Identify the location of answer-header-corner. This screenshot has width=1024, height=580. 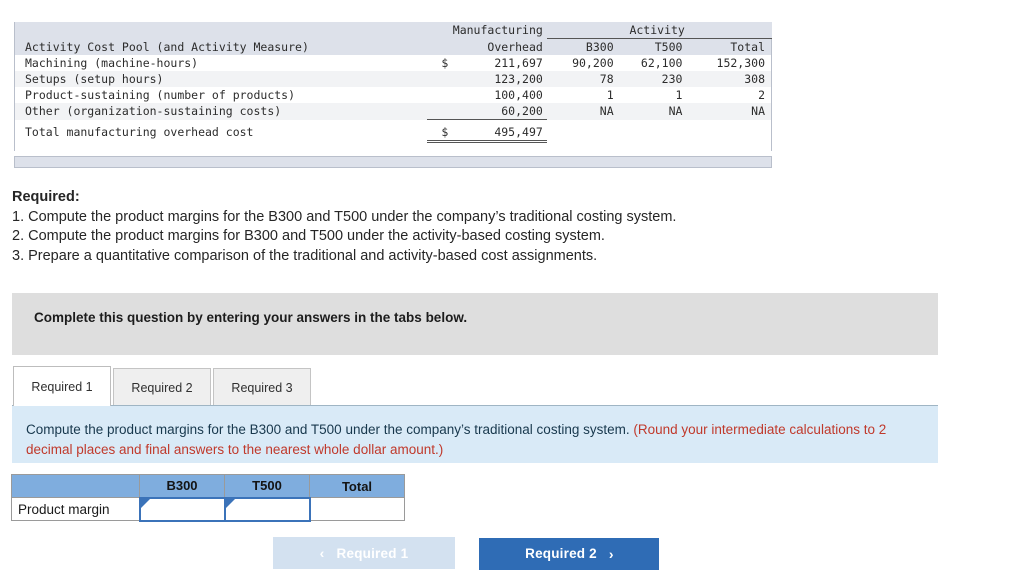
(75, 486).